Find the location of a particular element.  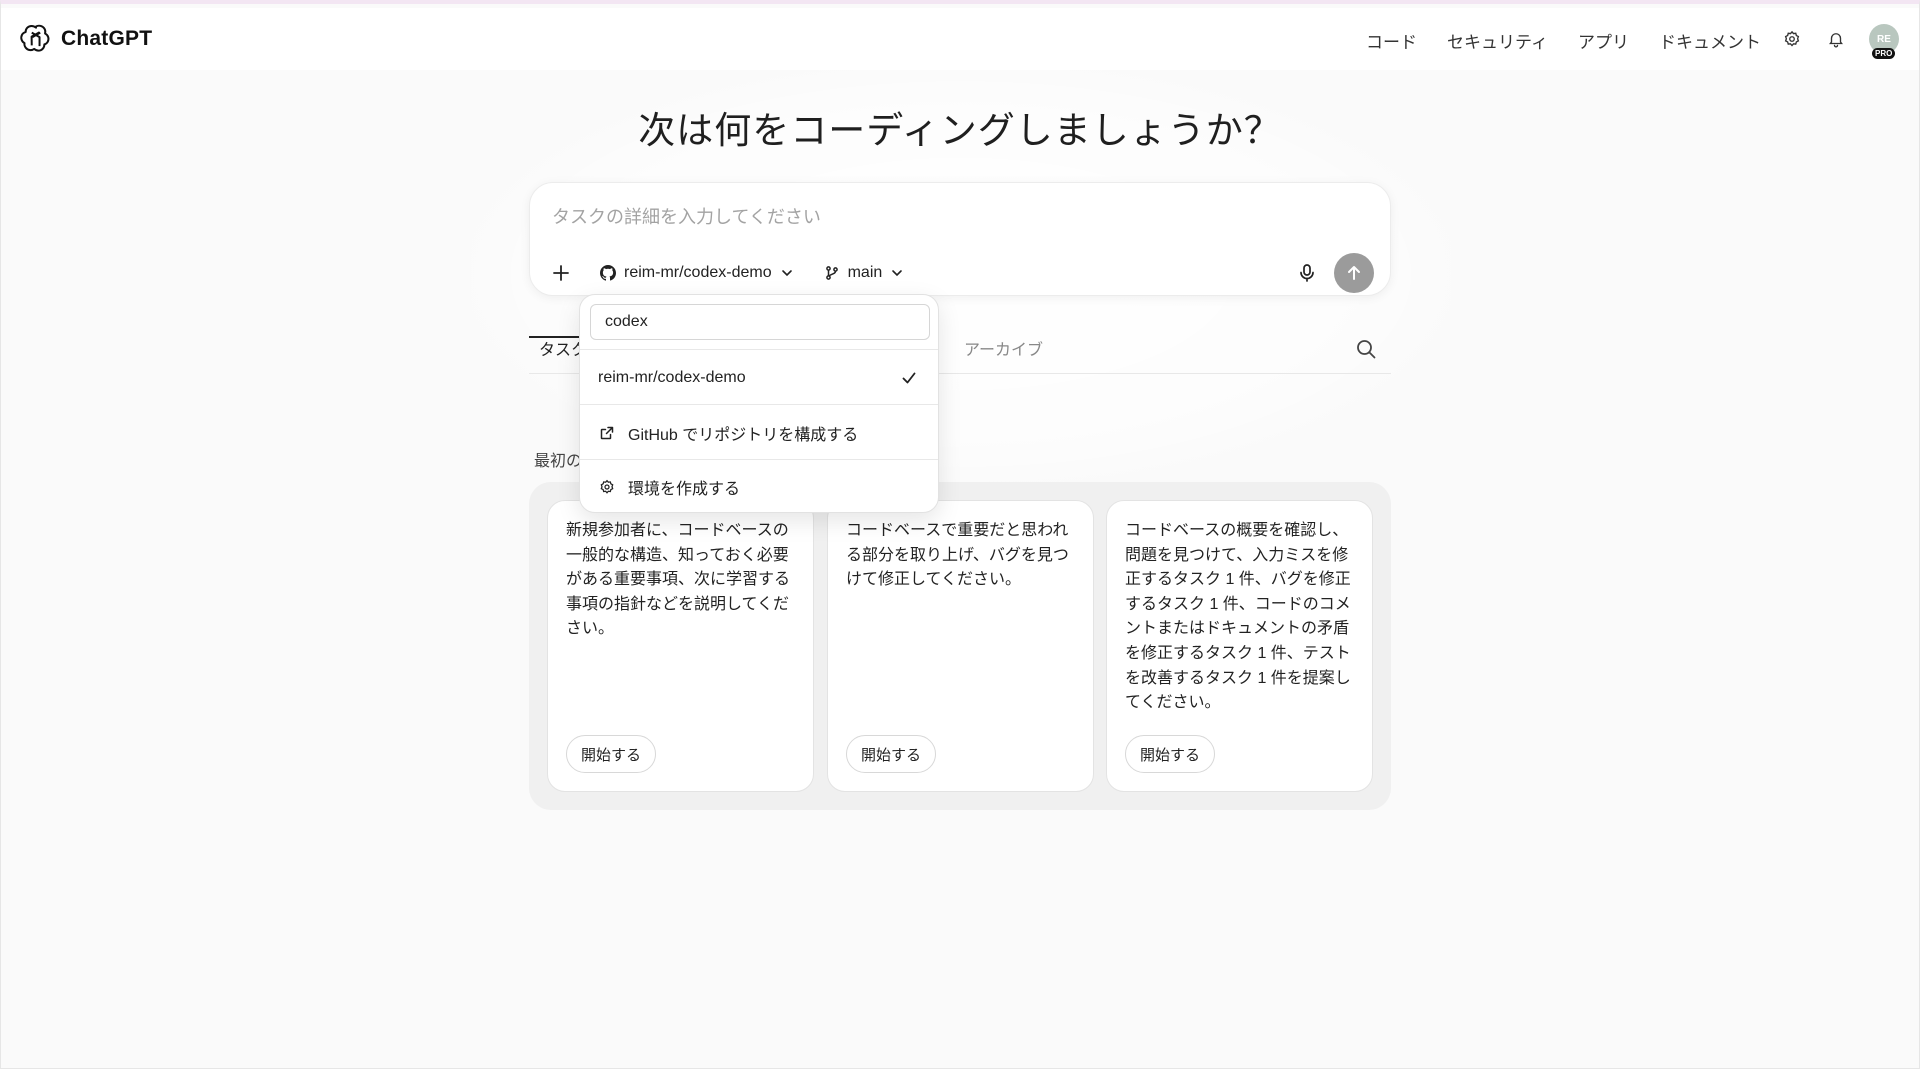

bell-icon is located at coordinates (1836, 39).